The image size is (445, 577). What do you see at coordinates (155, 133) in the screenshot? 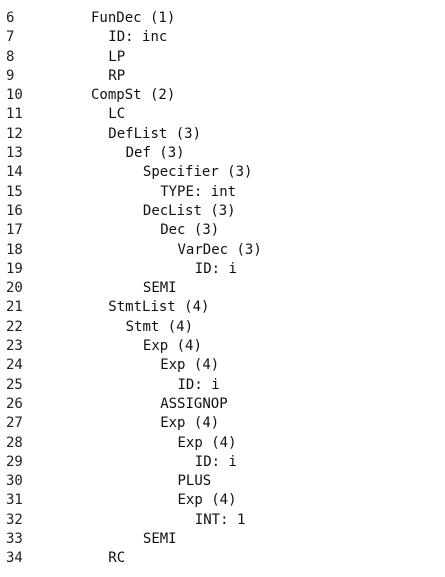
I see `tree-node-label: DefList (3)` at bounding box center [155, 133].